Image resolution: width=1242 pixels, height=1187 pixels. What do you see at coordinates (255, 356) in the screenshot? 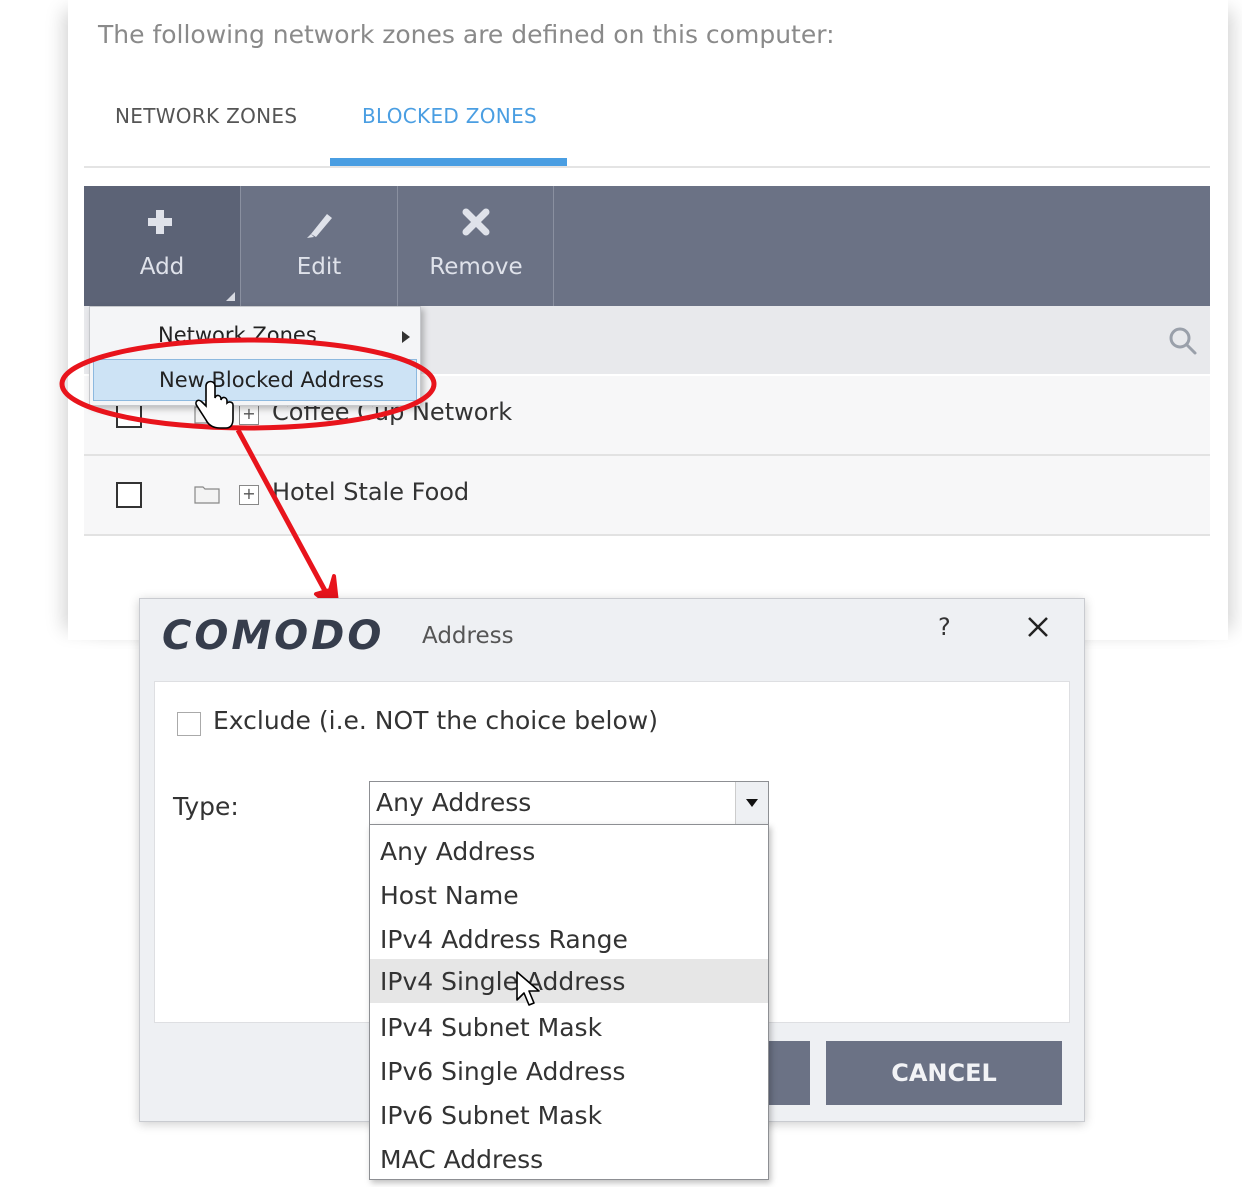
I see `add-context-menu: Network Zones New Blocked Address` at bounding box center [255, 356].